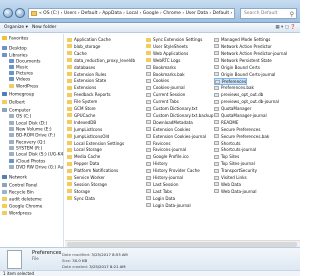  Describe the element at coordinates (168, 130) in the screenshot. I see `file-item: Extension Cookies` at that location.